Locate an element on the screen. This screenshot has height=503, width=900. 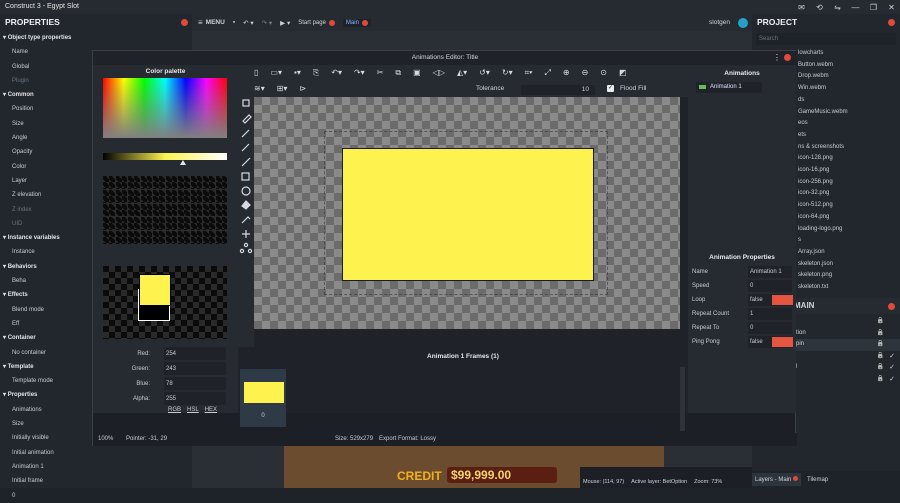
preview-play-icon: ⊳ is located at coordinates (302, 88).